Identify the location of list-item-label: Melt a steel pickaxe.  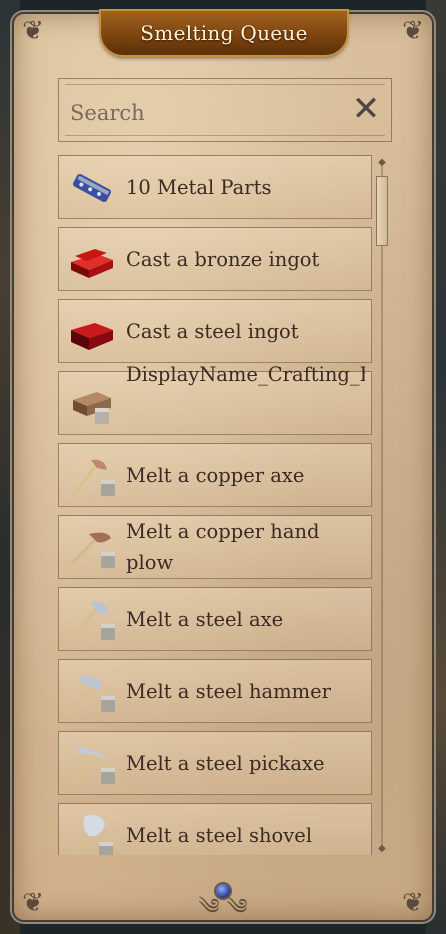
(225, 763).